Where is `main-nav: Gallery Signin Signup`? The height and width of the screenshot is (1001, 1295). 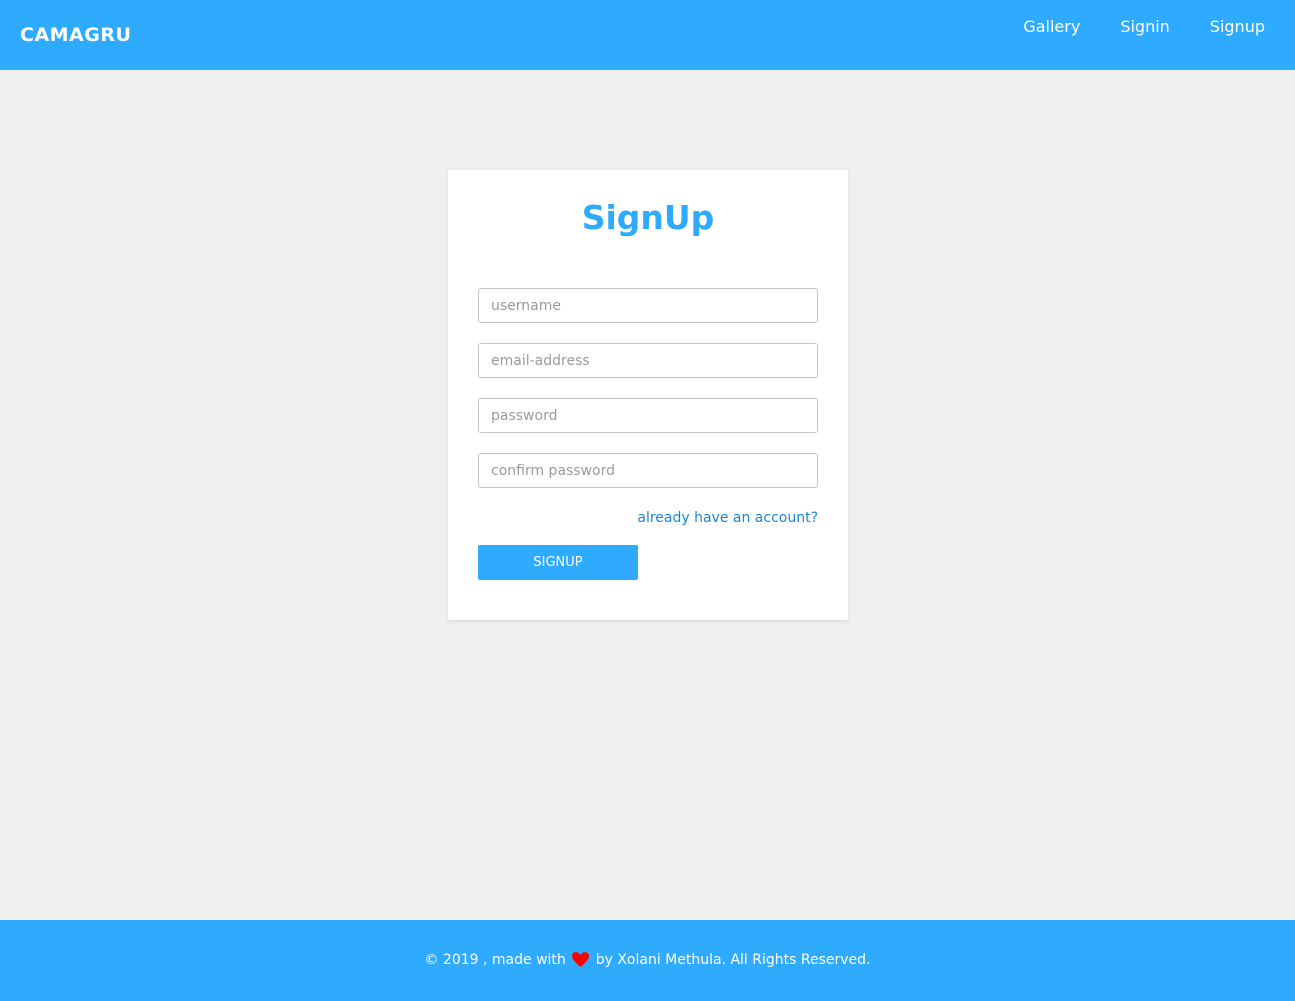 main-nav: Gallery Signin Signup is located at coordinates (1144, 27).